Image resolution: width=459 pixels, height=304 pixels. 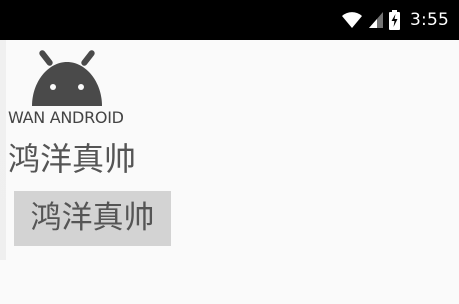 What do you see at coordinates (66, 117) in the screenshot?
I see `logo-text: WAN ANDROID` at bounding box center [66, 117].